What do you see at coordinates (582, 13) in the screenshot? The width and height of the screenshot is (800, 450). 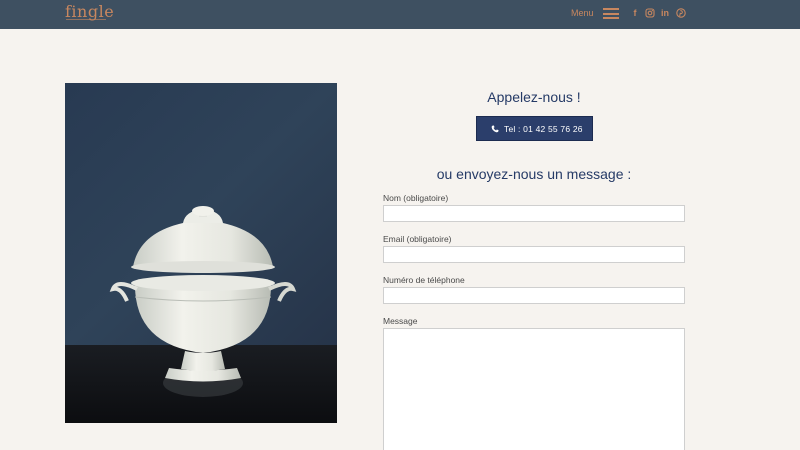 I see `menu-label: Menu` at bounding box center [582, 13].